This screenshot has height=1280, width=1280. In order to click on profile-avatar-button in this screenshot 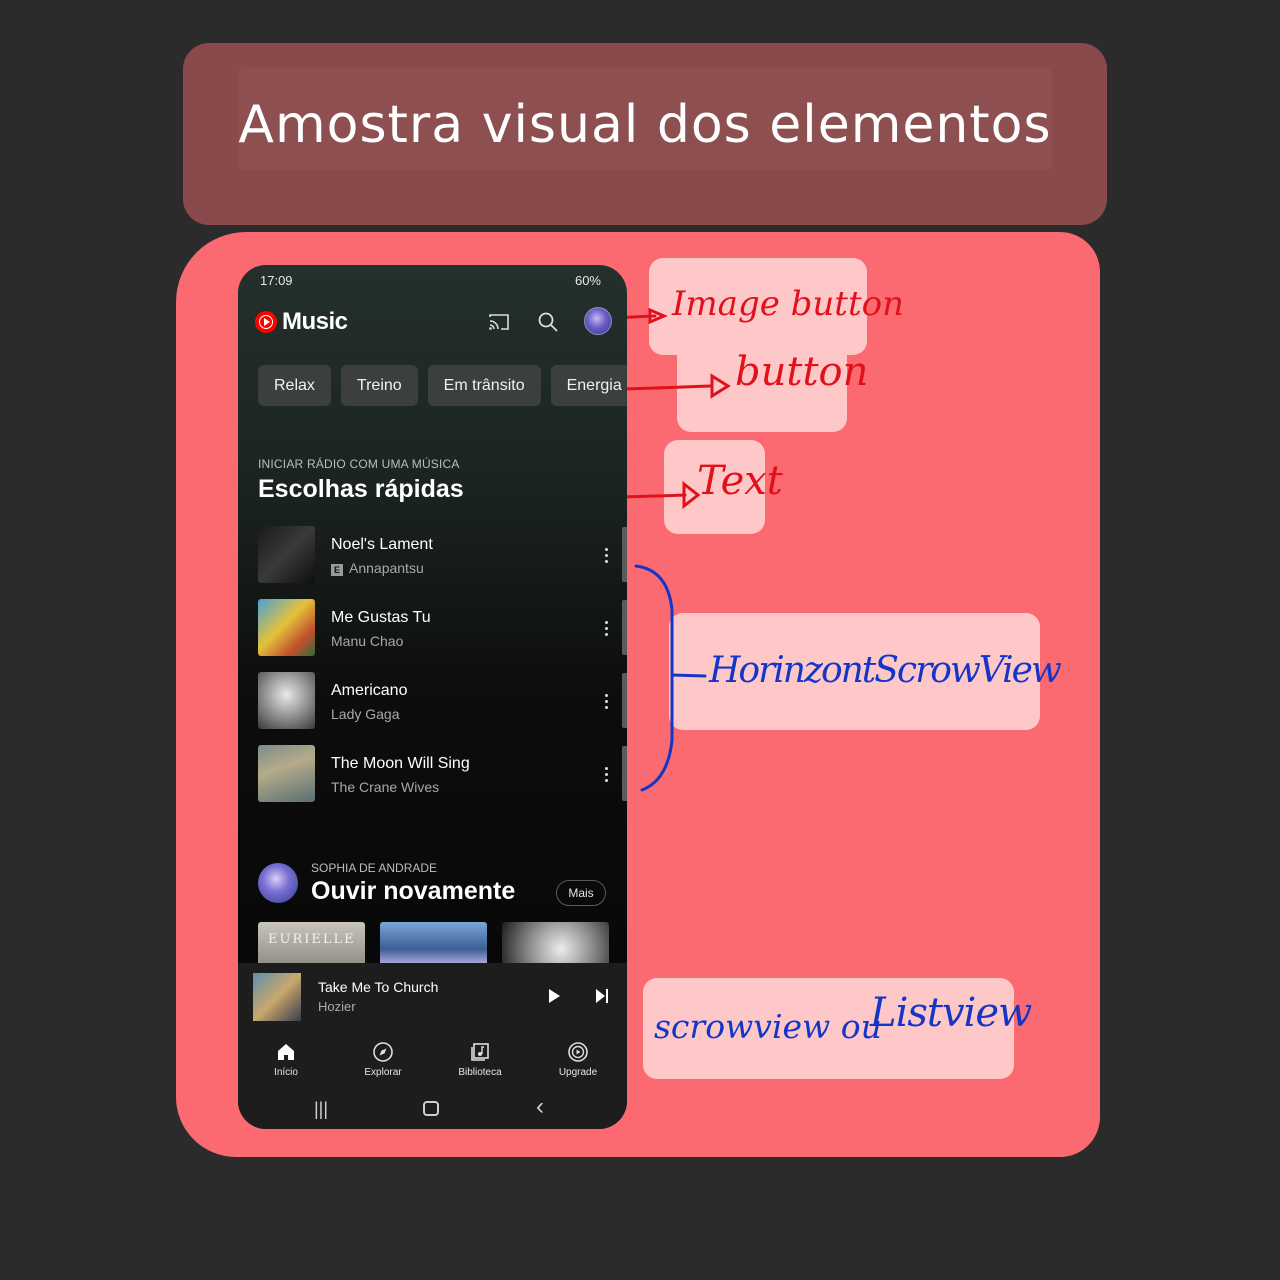, I will do `click(598, 321)`.